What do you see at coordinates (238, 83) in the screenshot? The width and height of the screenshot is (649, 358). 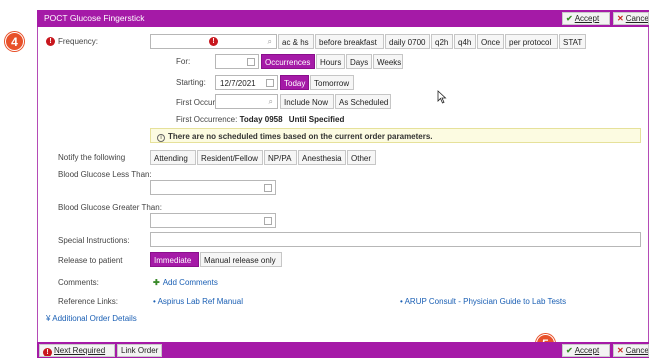 I see `start-date-value: 12/7/2021` at bounding box center [238, 83].